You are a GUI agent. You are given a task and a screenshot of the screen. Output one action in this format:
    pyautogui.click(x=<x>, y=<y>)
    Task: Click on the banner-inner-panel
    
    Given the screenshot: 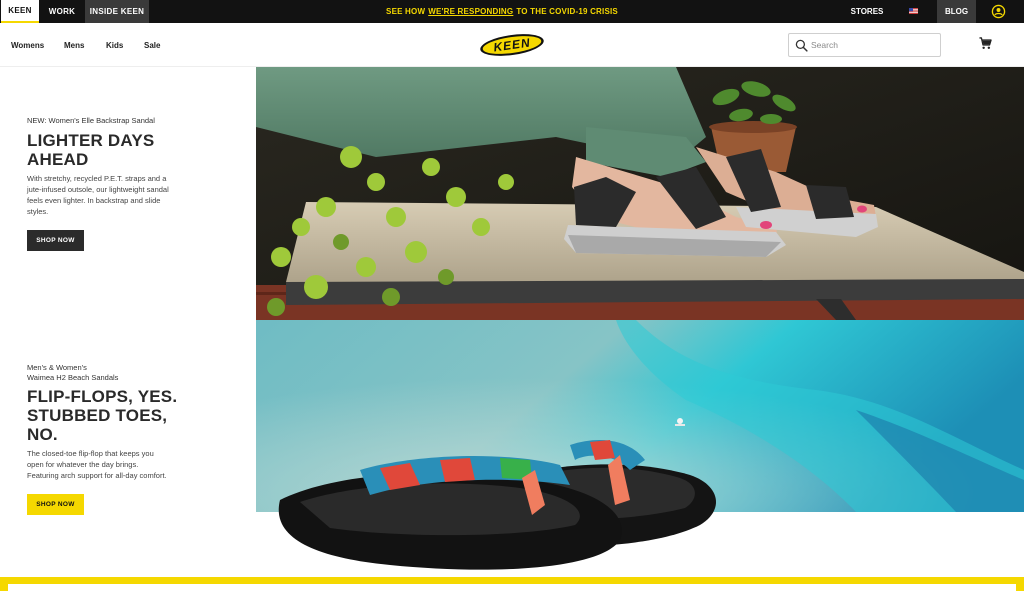 What is the action you would take?
    pyautogui.click(x=512, y=587)
    